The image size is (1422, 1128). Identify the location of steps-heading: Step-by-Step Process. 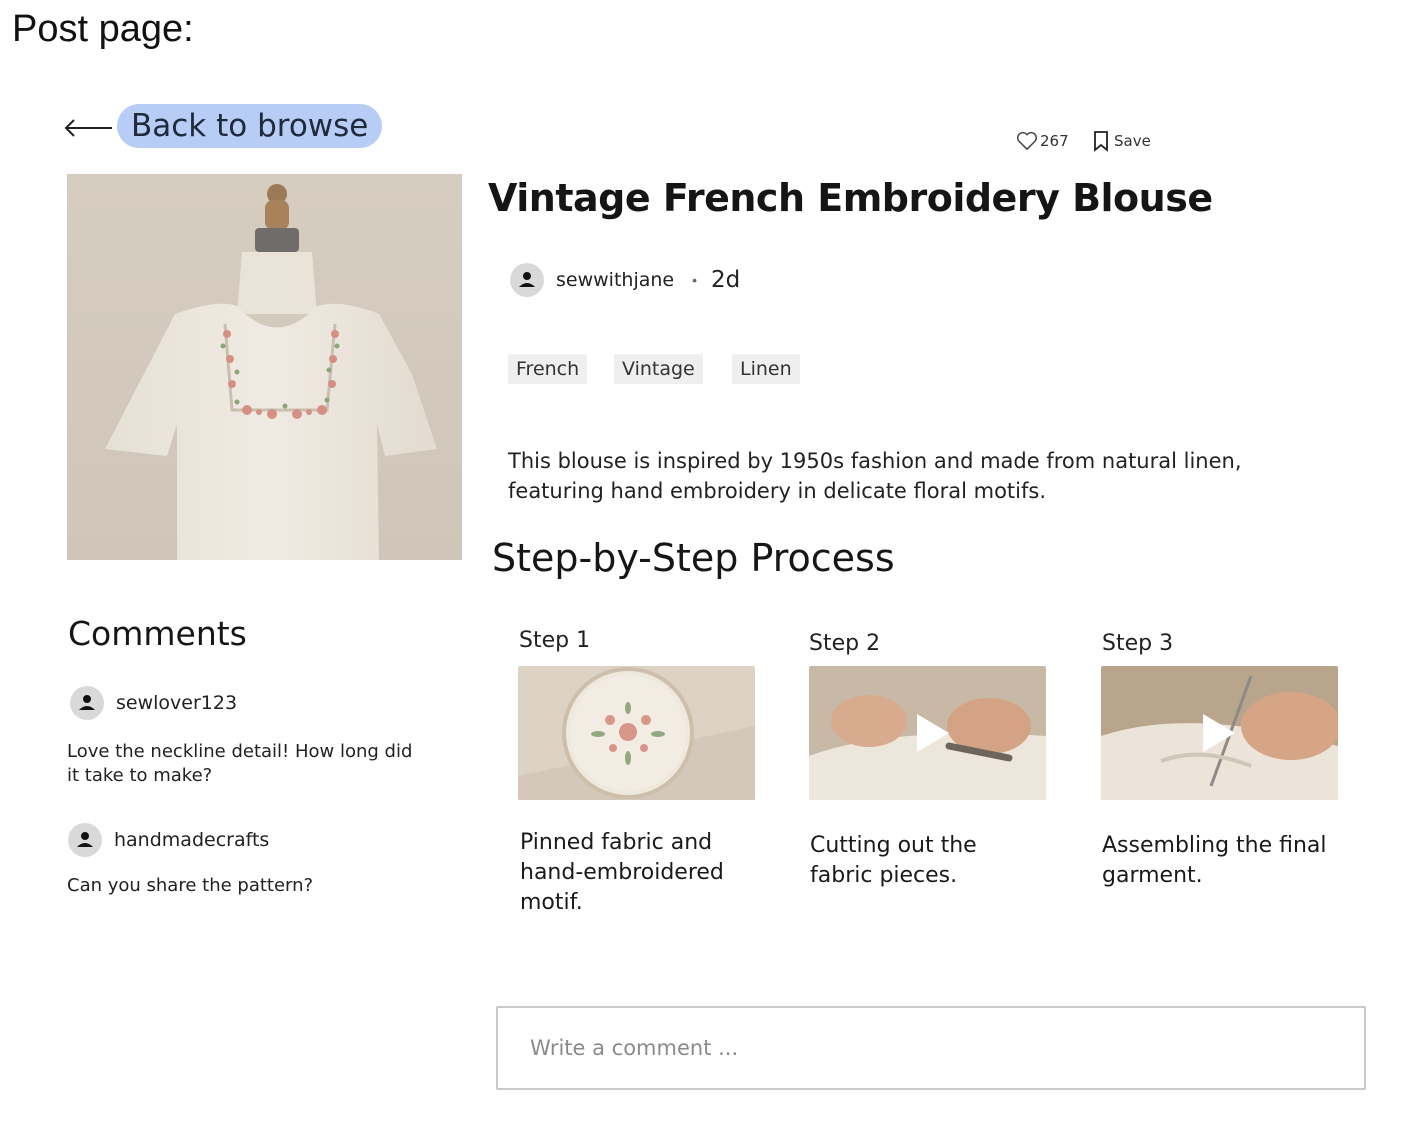
(693, 558).